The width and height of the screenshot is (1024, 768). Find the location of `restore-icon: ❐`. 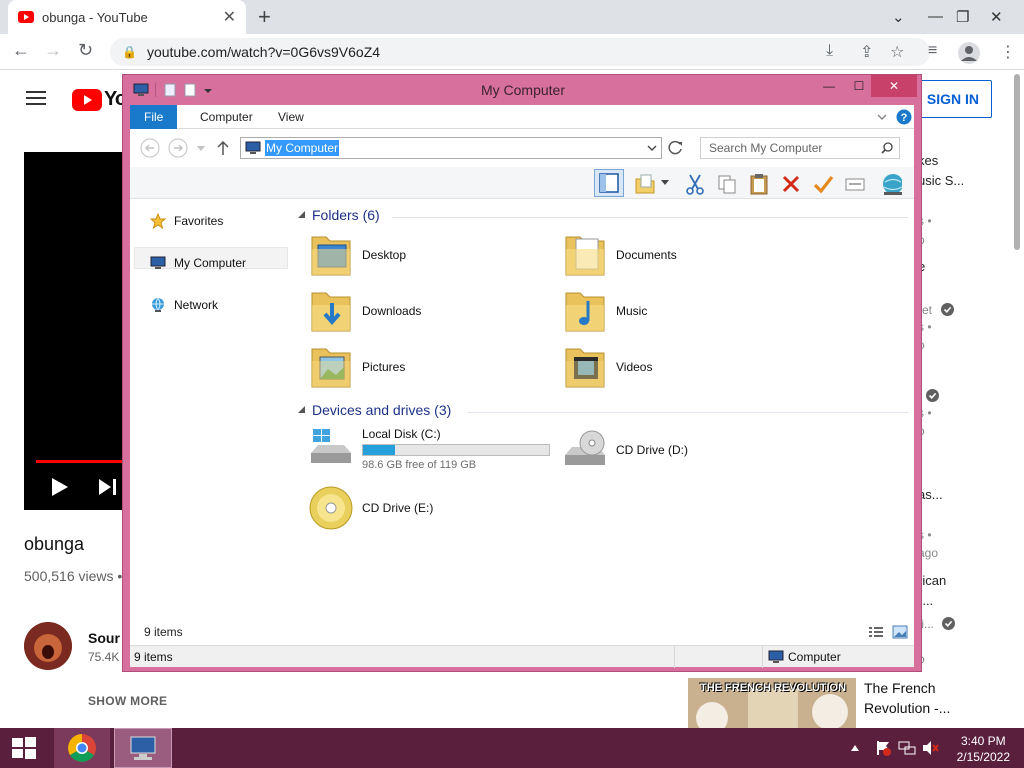

restore-icon: ❐ is located at coordinates (962, 17).